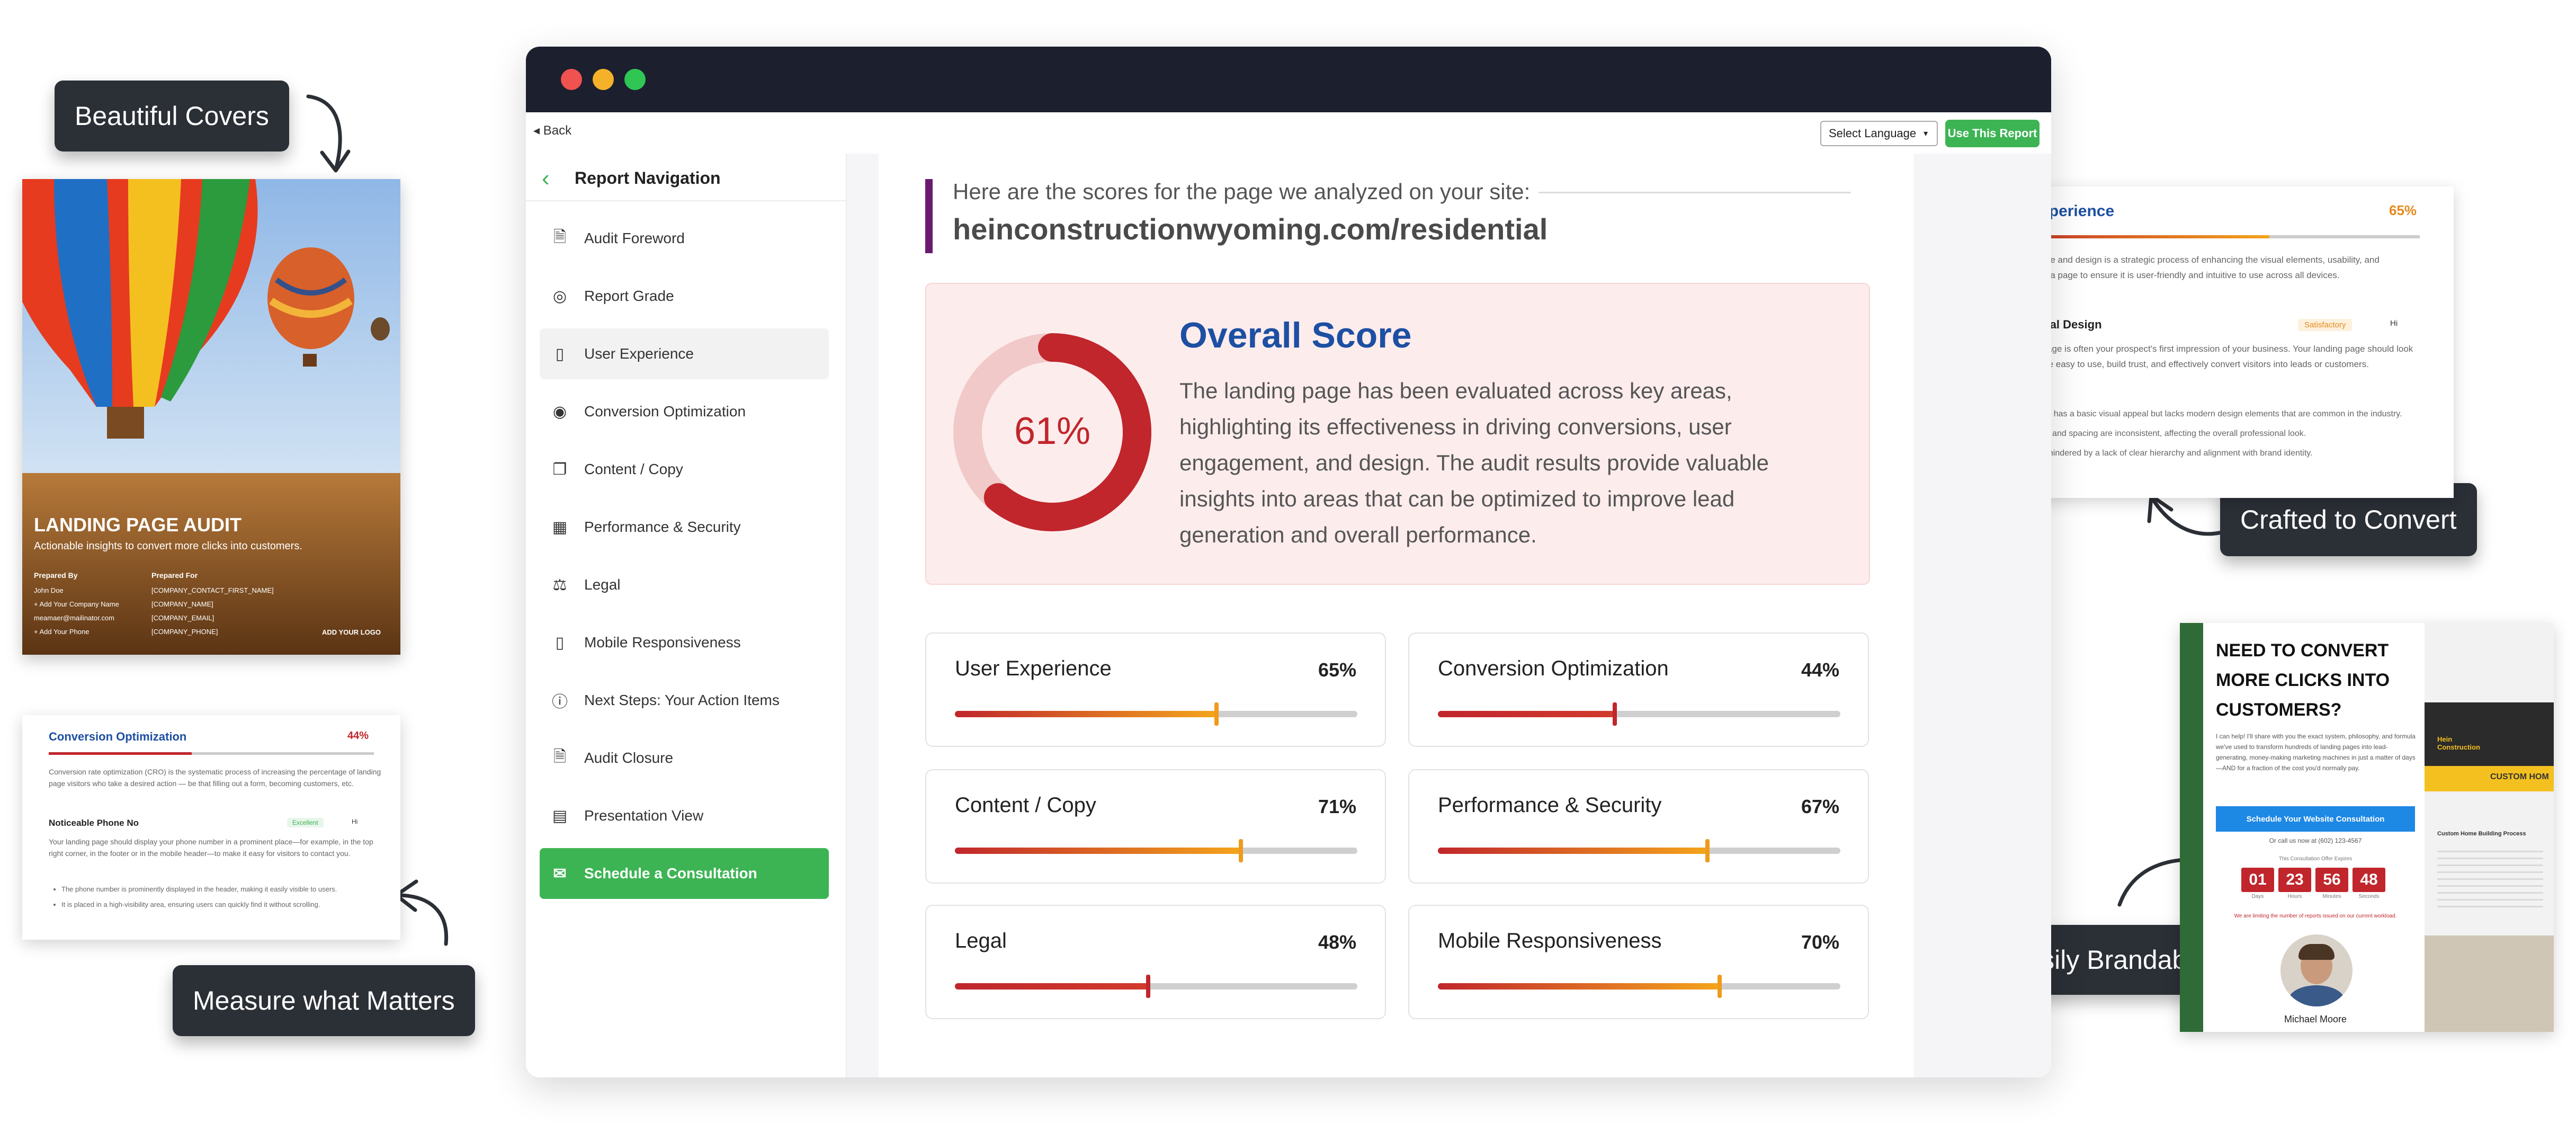 The width and height of the screenshot is (2576, 1123). I want to click on analyzed-url: heinconstructionwyoming.com/residential, so click(1250, 229).